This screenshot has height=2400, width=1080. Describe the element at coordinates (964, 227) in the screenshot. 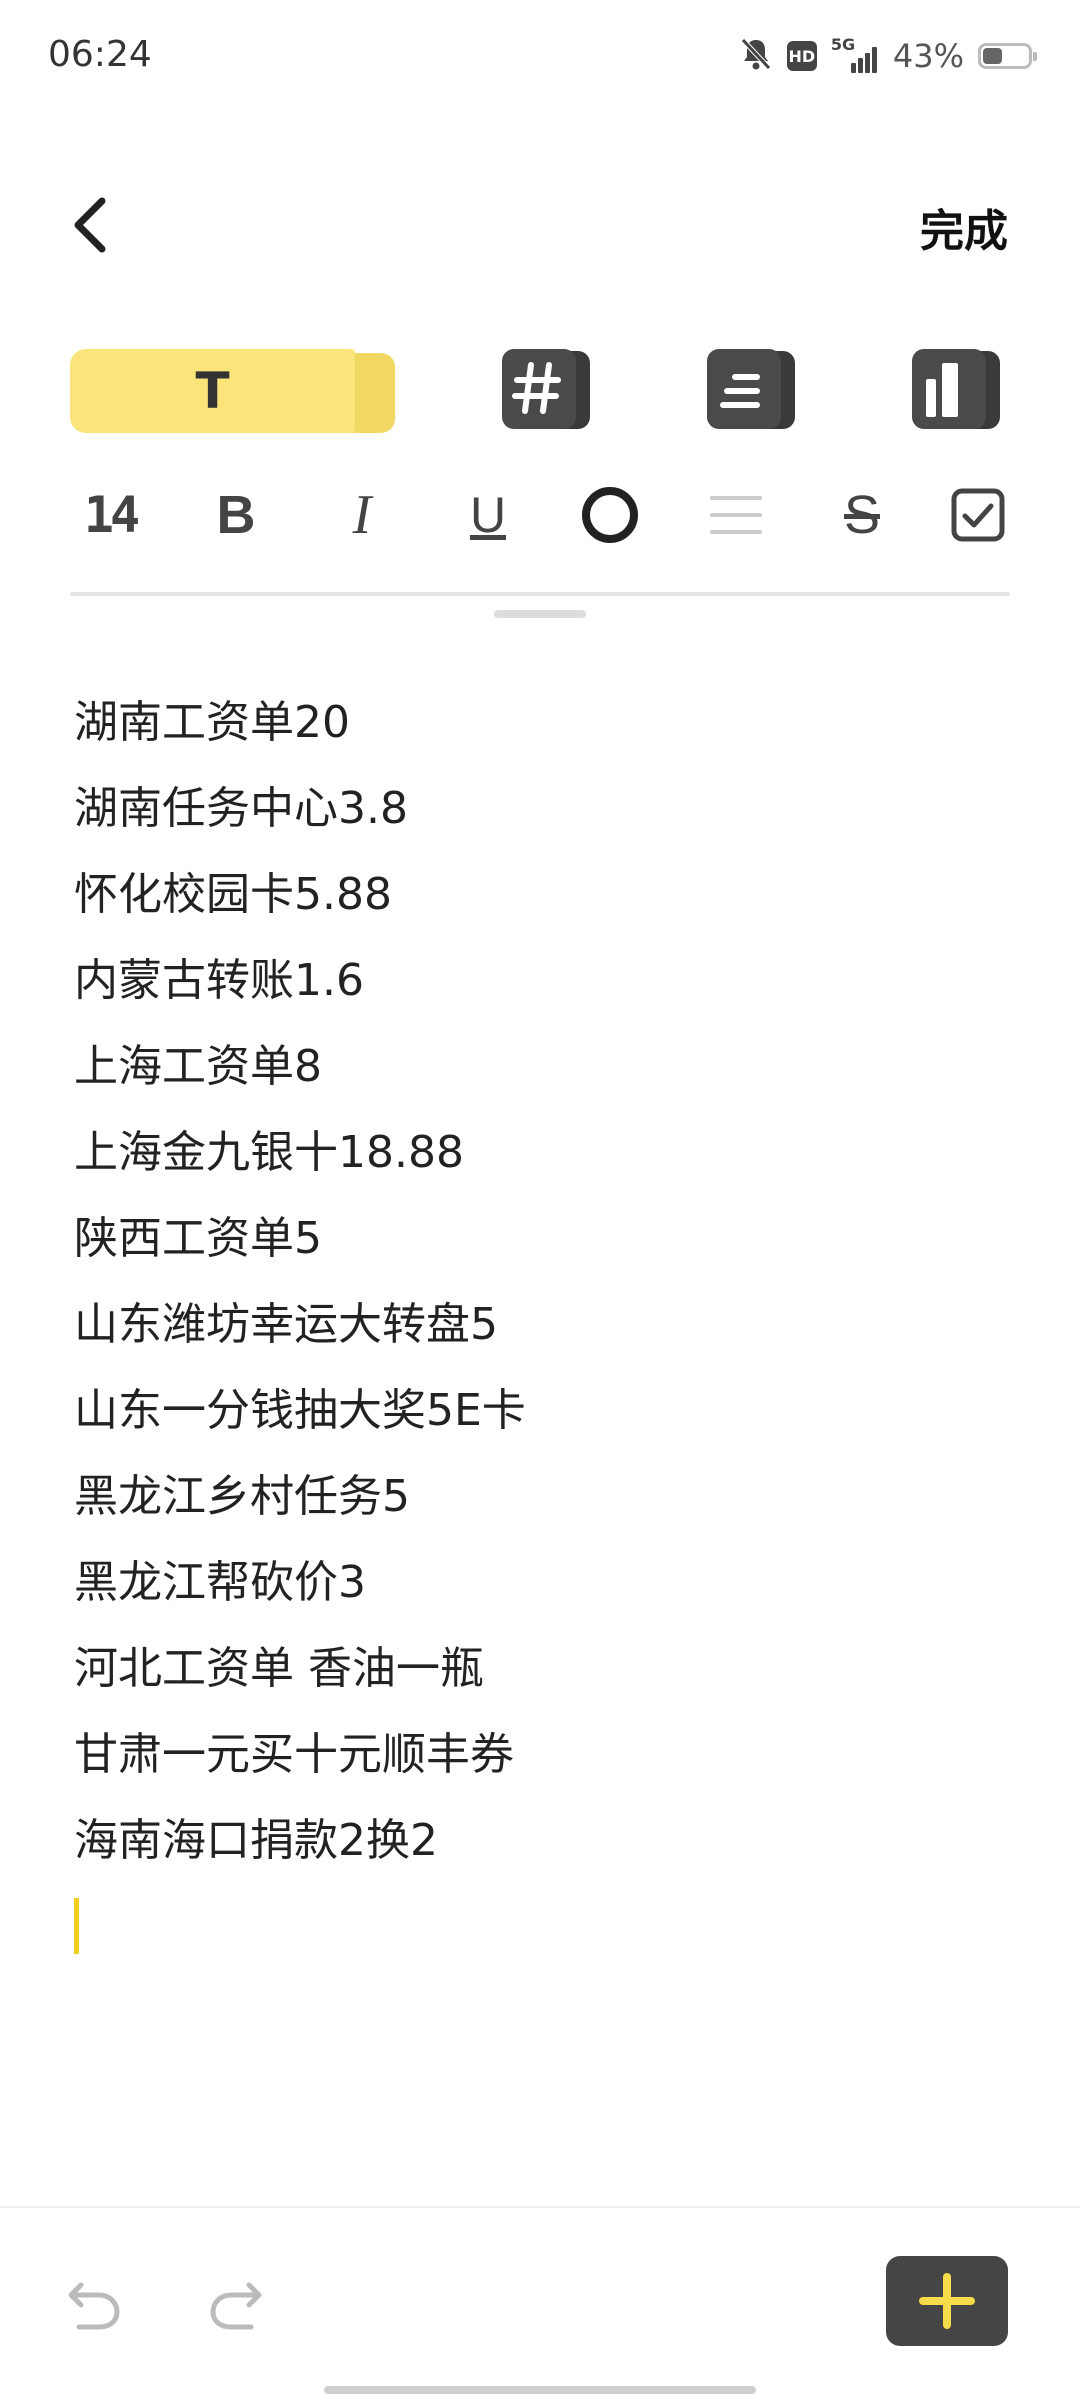

I see `done-button: 完成` at that location.